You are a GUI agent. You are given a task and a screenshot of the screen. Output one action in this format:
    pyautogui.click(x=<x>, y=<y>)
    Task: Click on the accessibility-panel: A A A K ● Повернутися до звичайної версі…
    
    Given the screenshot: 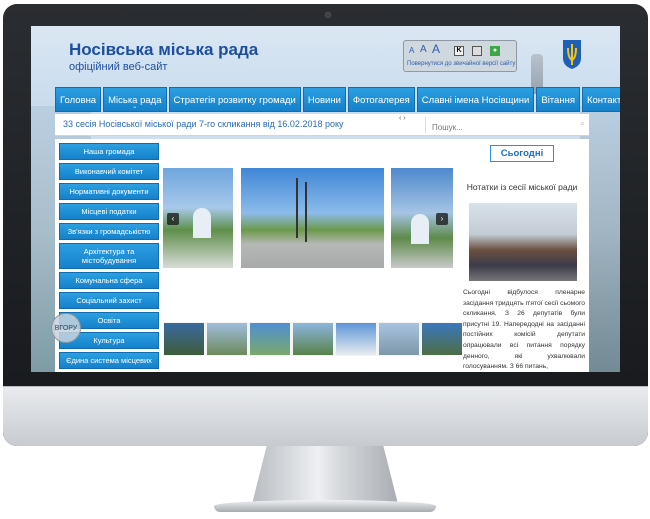 What is the action you would take?
    pyautogui.click(x=460, y=56)
    